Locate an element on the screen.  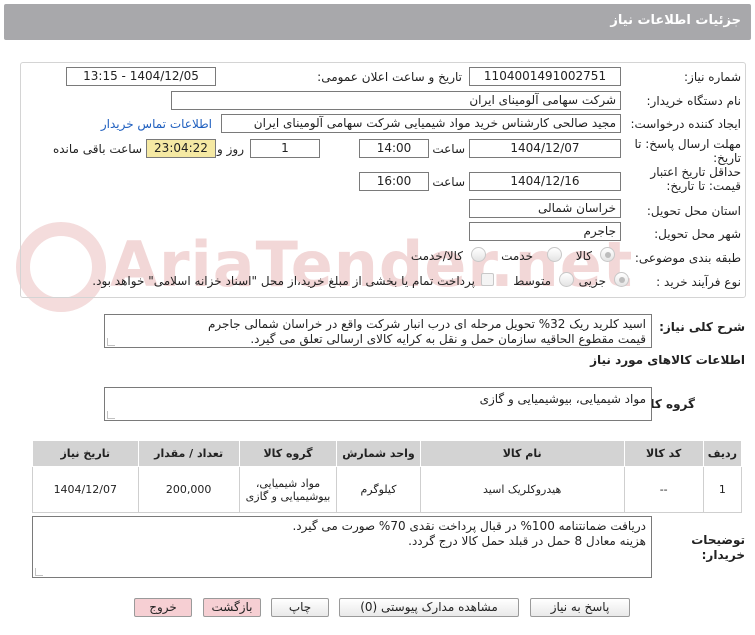
cell-name: هیدروکلریک اسید is located at coordinates (522, 489).